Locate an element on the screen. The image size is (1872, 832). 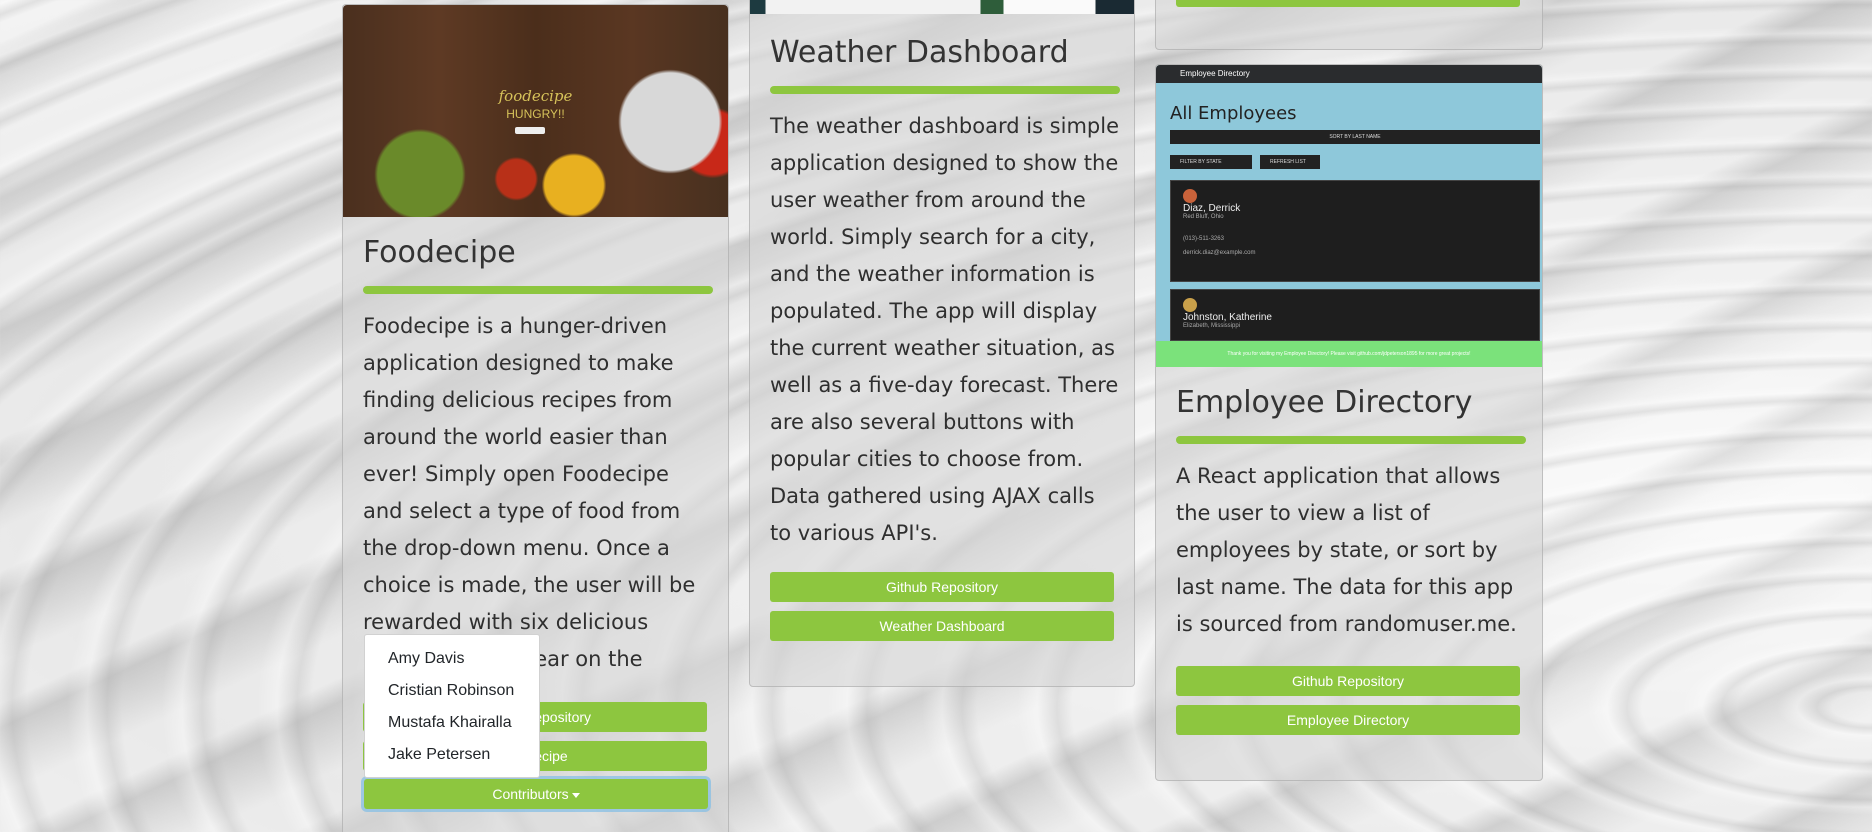
dropdown-item-contributor: Mustafa Khairalla is located at coordinates (452, 723).